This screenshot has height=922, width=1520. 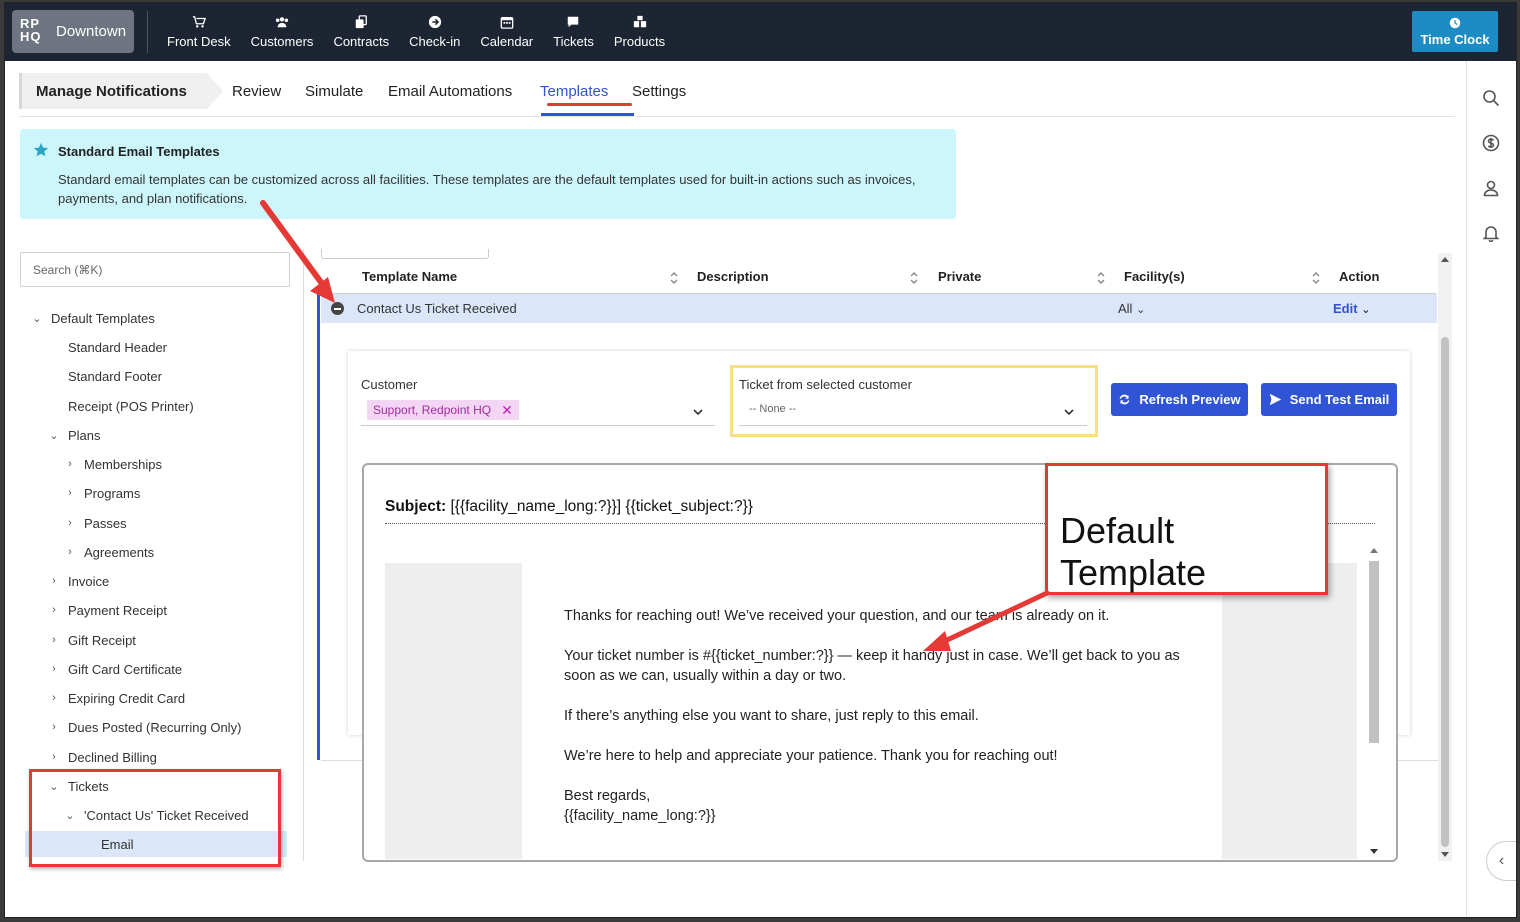 What do you see at coordinates (77, 581) in the screenshot?
I see `tree-node-invoice: › Invoice` at bounding box center [77, 581].